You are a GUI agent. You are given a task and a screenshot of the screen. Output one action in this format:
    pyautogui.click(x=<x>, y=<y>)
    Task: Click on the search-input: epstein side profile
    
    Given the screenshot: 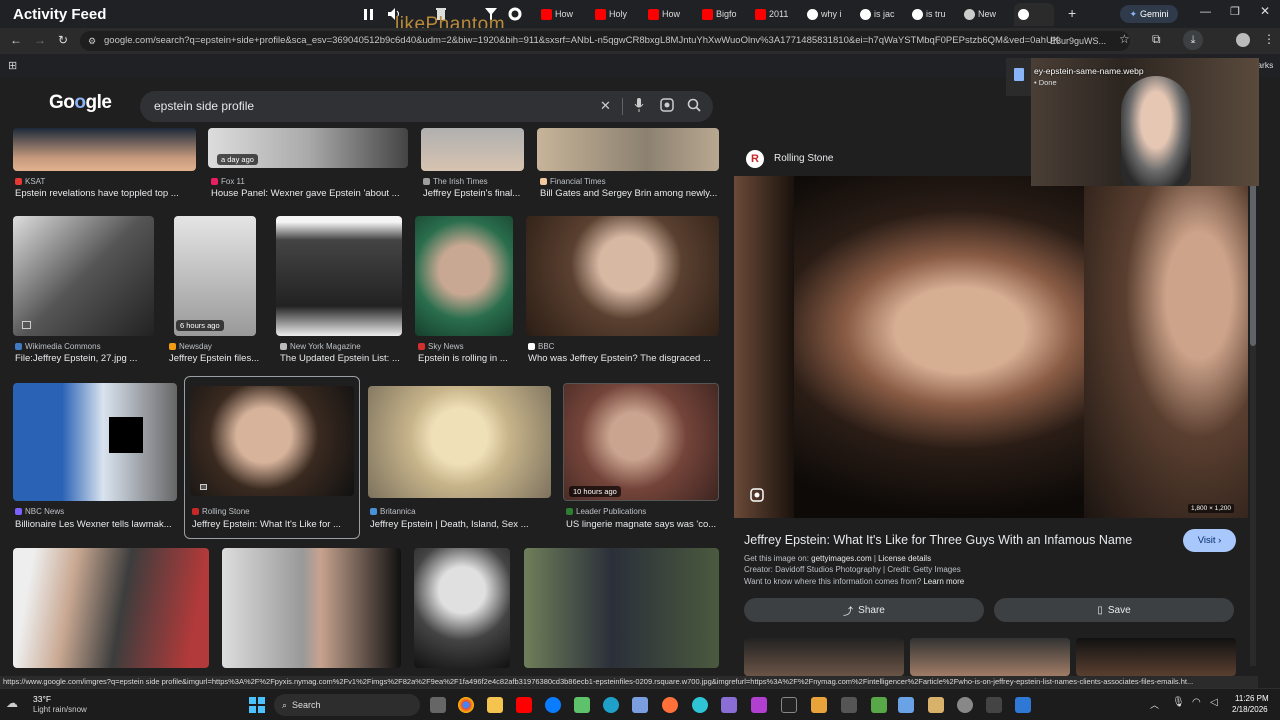 What is the action you would take?
    pyautogui.click(x=204, y=106)
    